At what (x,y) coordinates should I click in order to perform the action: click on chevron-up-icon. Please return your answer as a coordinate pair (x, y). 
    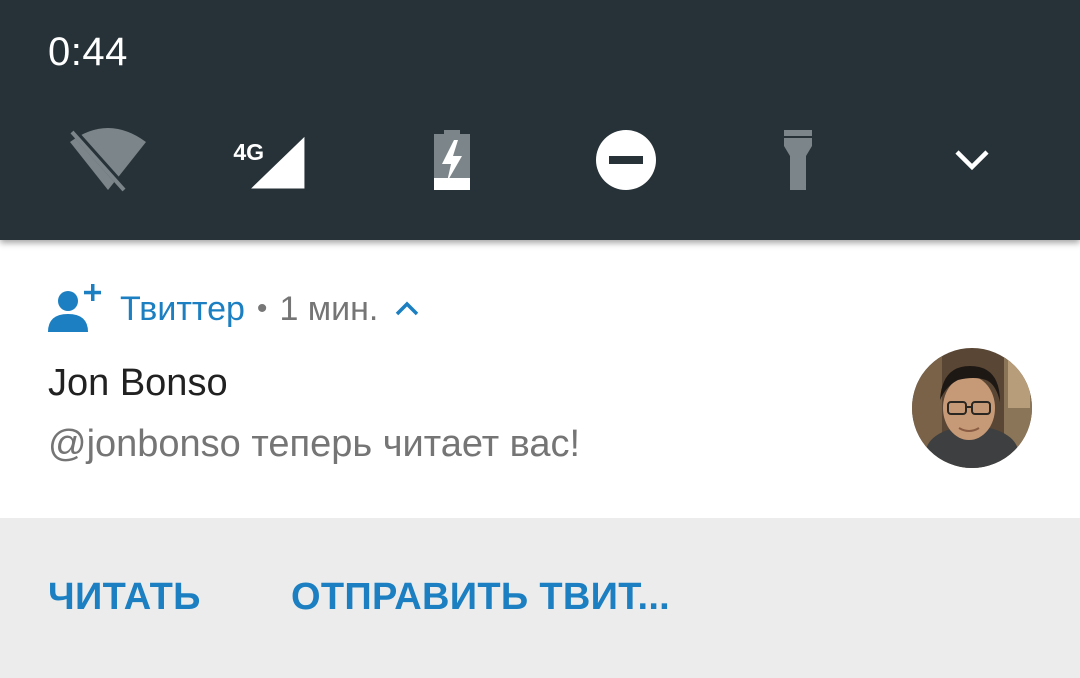
    Looking at the image, I should click on (407, 309).